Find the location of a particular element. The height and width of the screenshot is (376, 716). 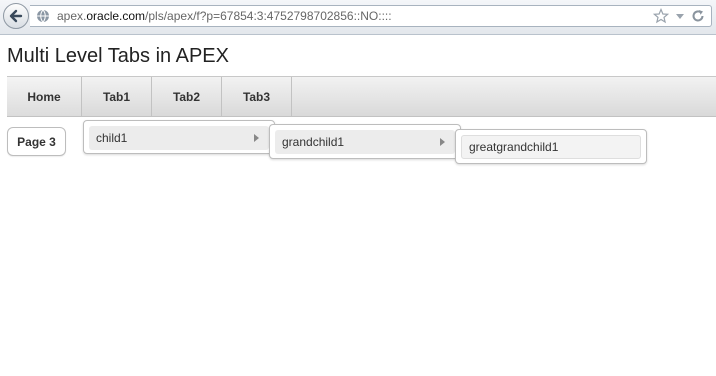

tab-tab1: Tab1 is located at coordinates (117, 96).